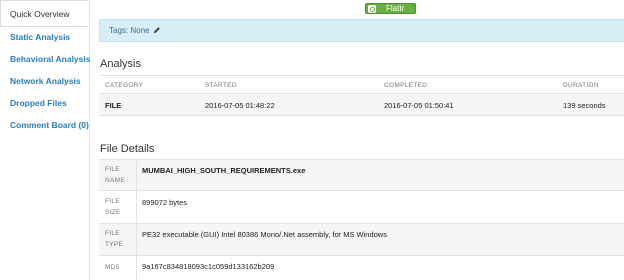 This screenshot has height=280, width=624. Describe the element at coordinates (113, 212) in the screenshot. I see `label-line: SIZE` at that location.